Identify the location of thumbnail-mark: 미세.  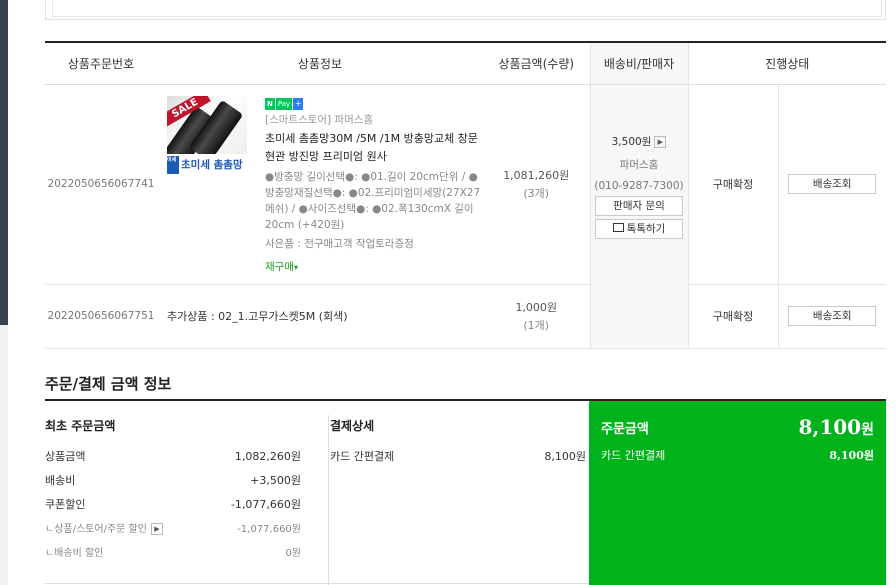
(173, 164).